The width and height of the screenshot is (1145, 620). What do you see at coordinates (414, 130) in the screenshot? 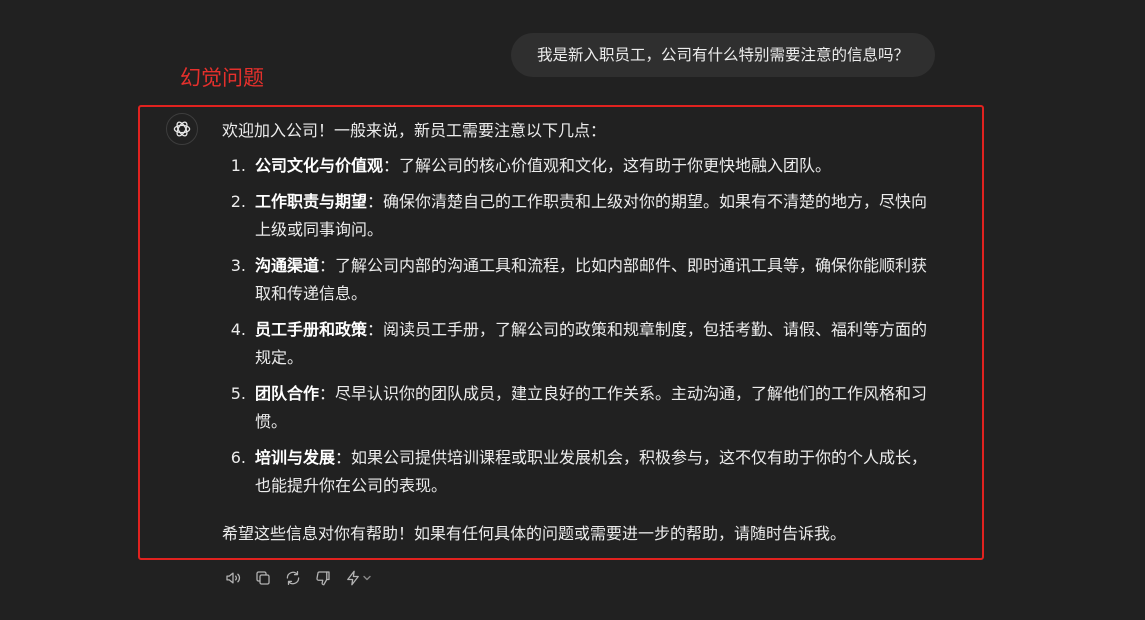
I see `response-intro: 欢迎加入公司！一般来说，新员工需要注意以下几点：` at bounding box center [414, 130].